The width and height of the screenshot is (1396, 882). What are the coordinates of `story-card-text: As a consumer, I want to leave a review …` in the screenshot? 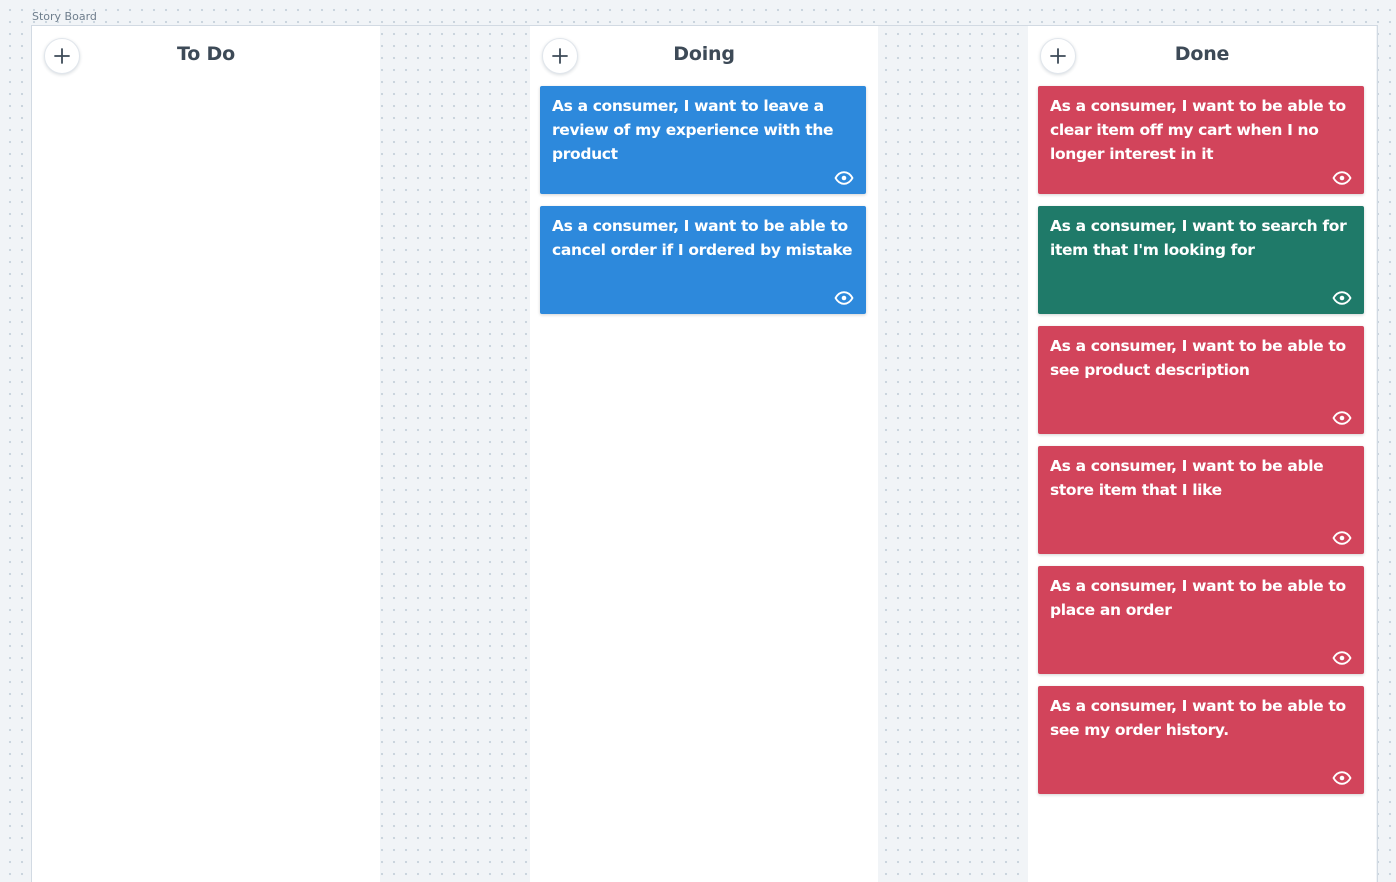 It's located at (693, 130).